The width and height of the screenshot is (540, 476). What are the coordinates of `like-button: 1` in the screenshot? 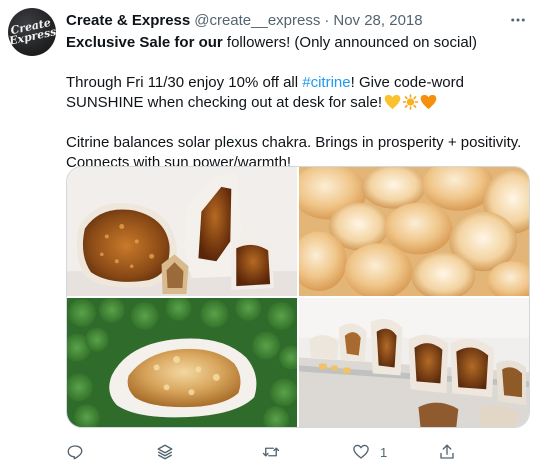 It's located at (369, 452).